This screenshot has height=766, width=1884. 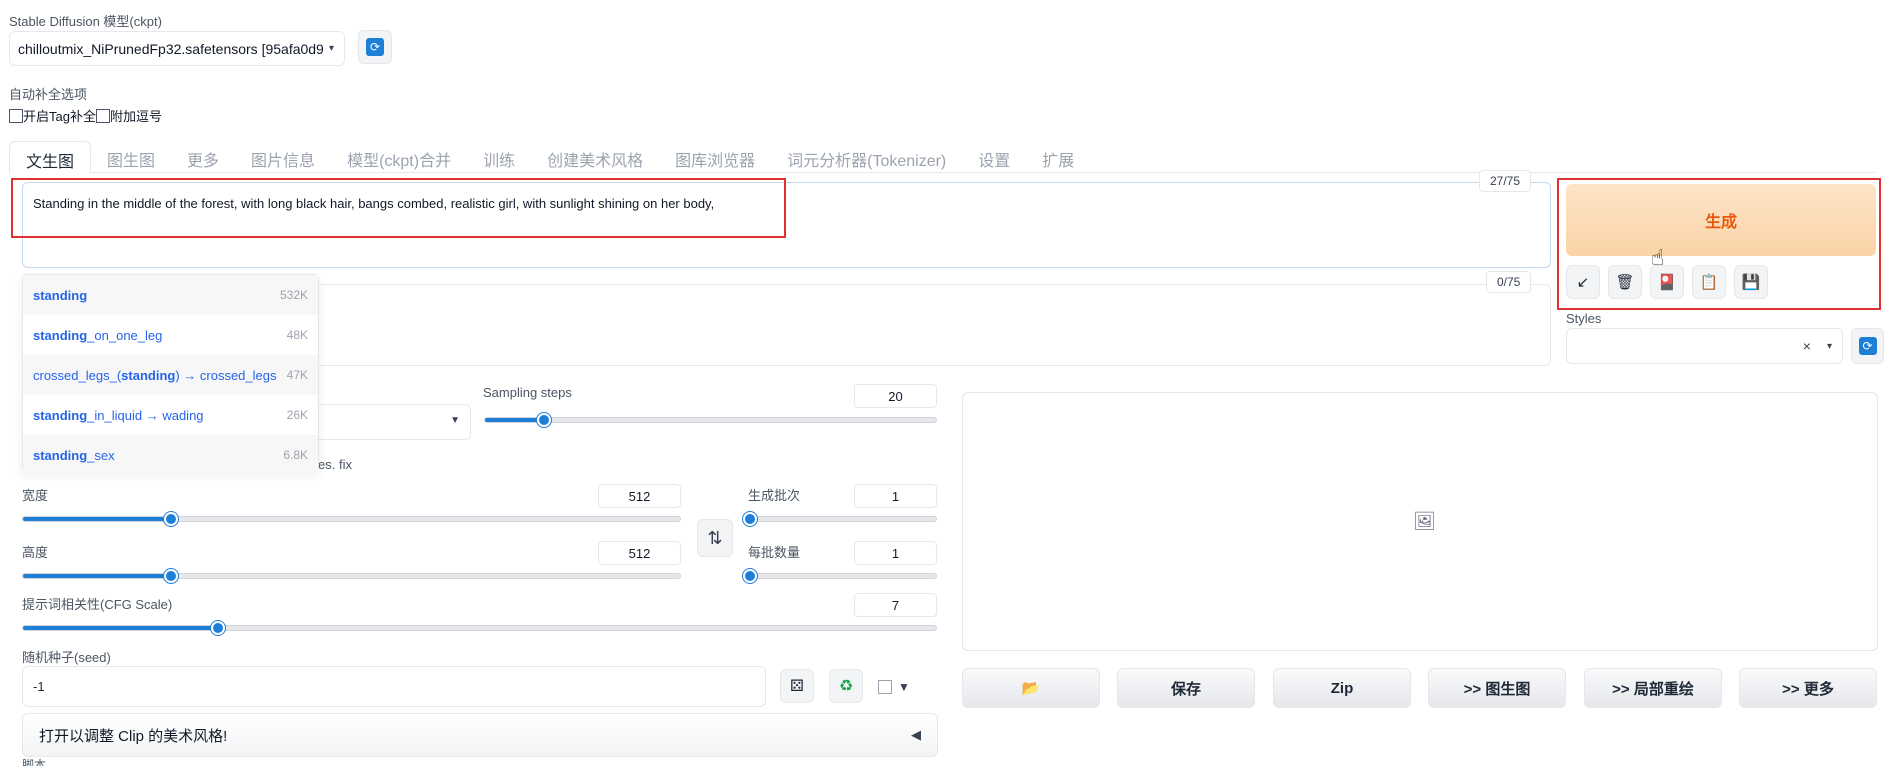 I want to click on cfg-scale-label: 提示词相关性(CFG Scale), so click(x=97, y=604).